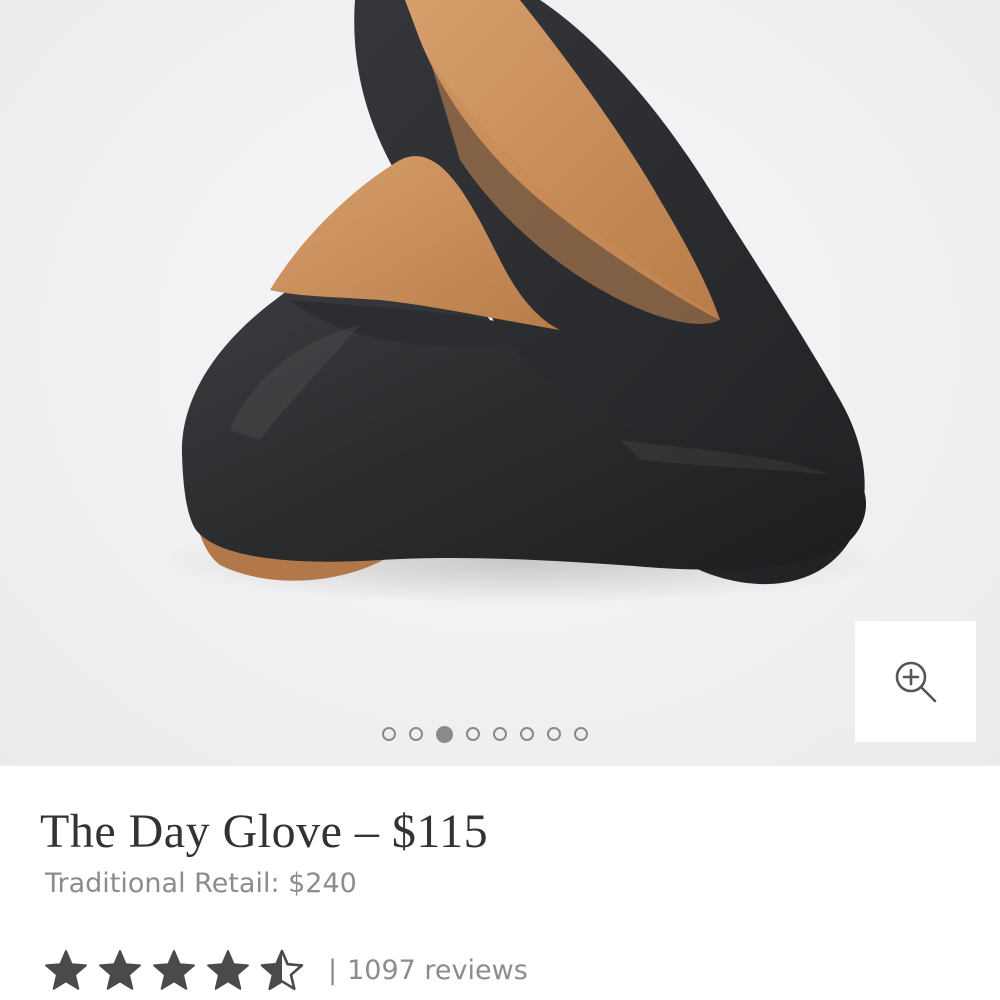  I want to click on zoom-button, so click(915, 681).